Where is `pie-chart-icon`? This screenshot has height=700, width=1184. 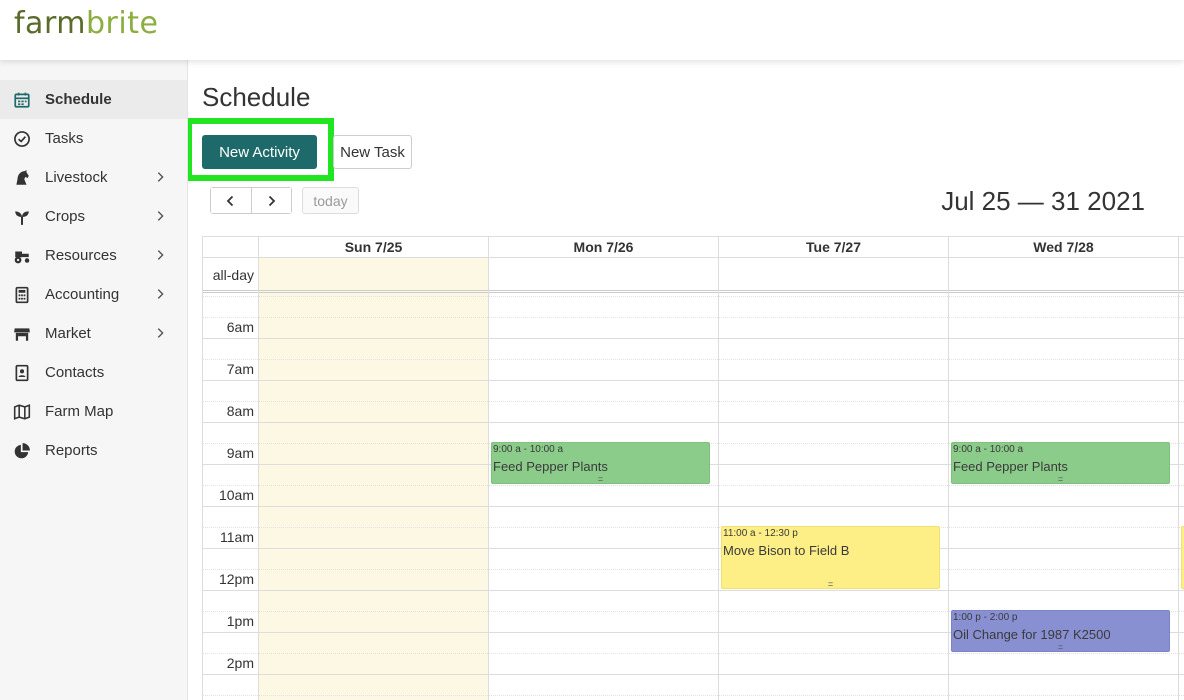 pie-chart-icon is located at coordinates (22, 451).